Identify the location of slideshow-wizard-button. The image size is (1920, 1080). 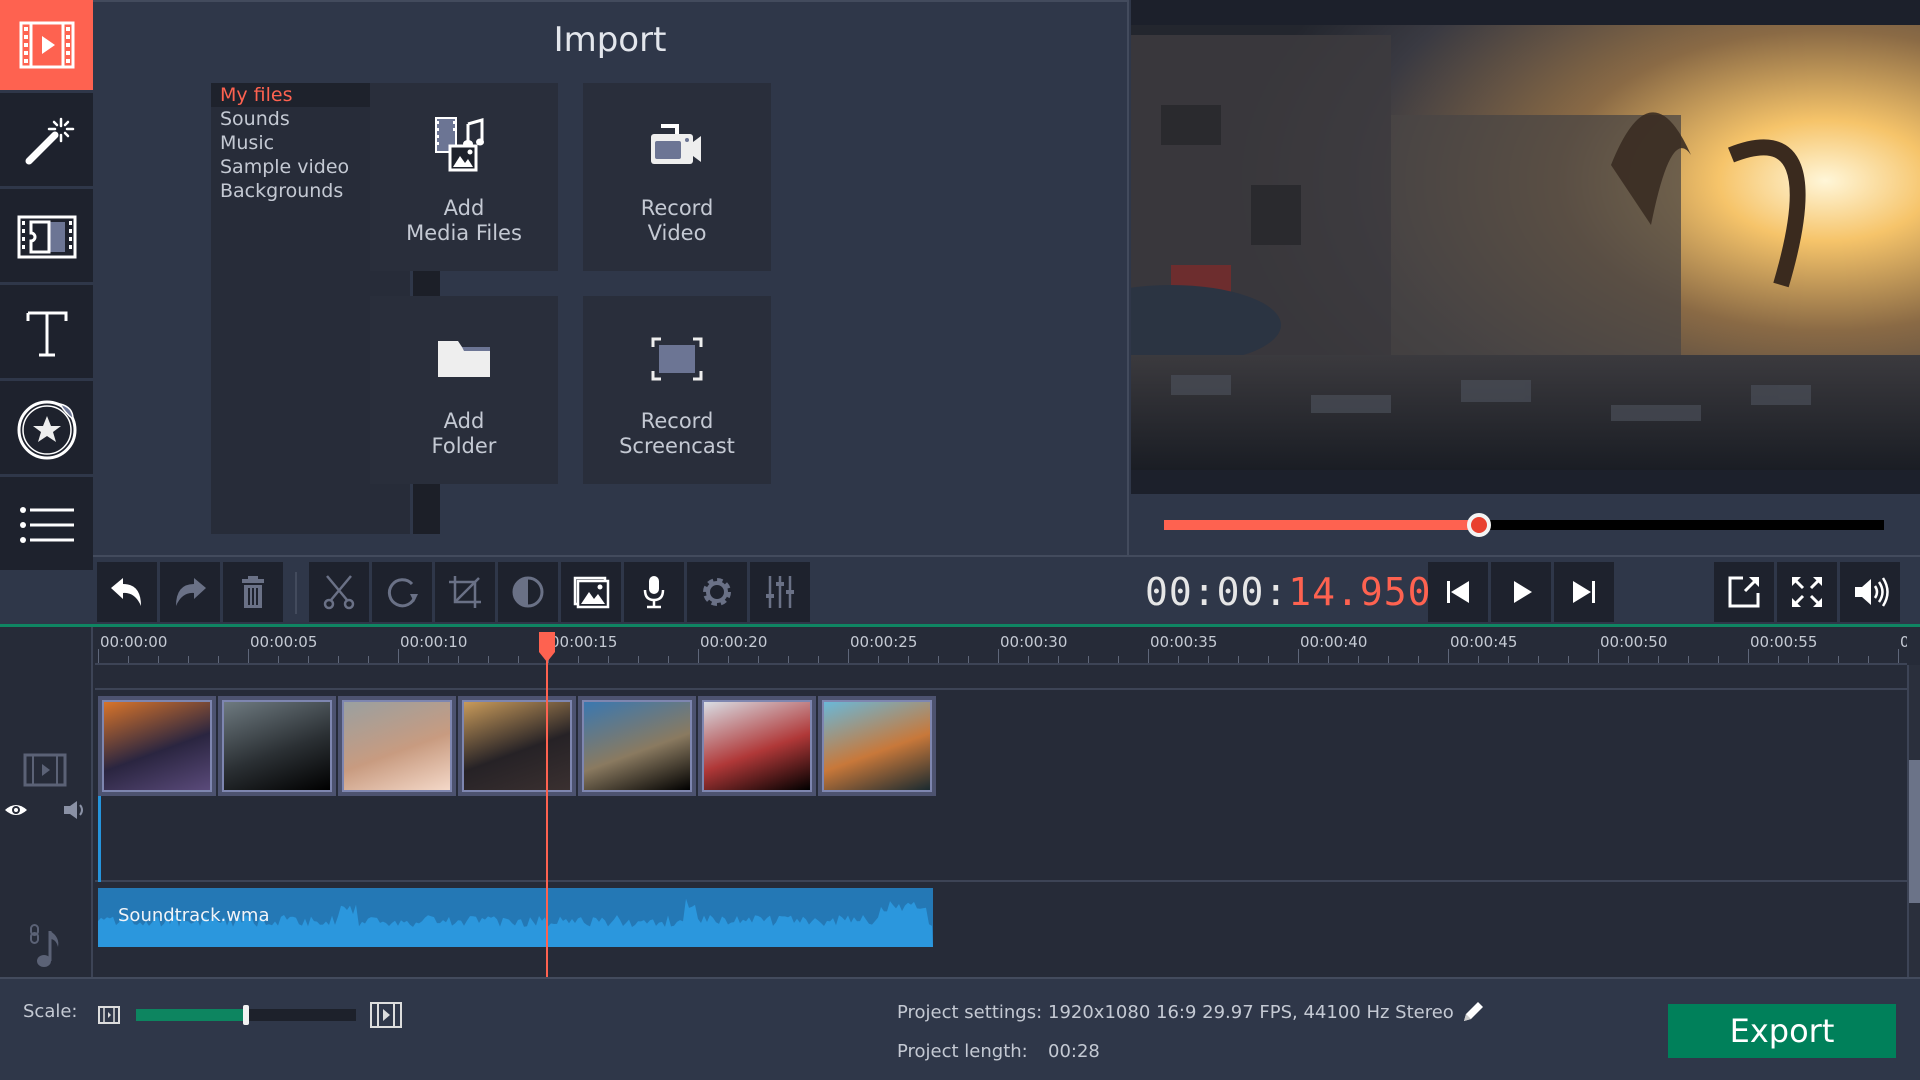
(591, 592).